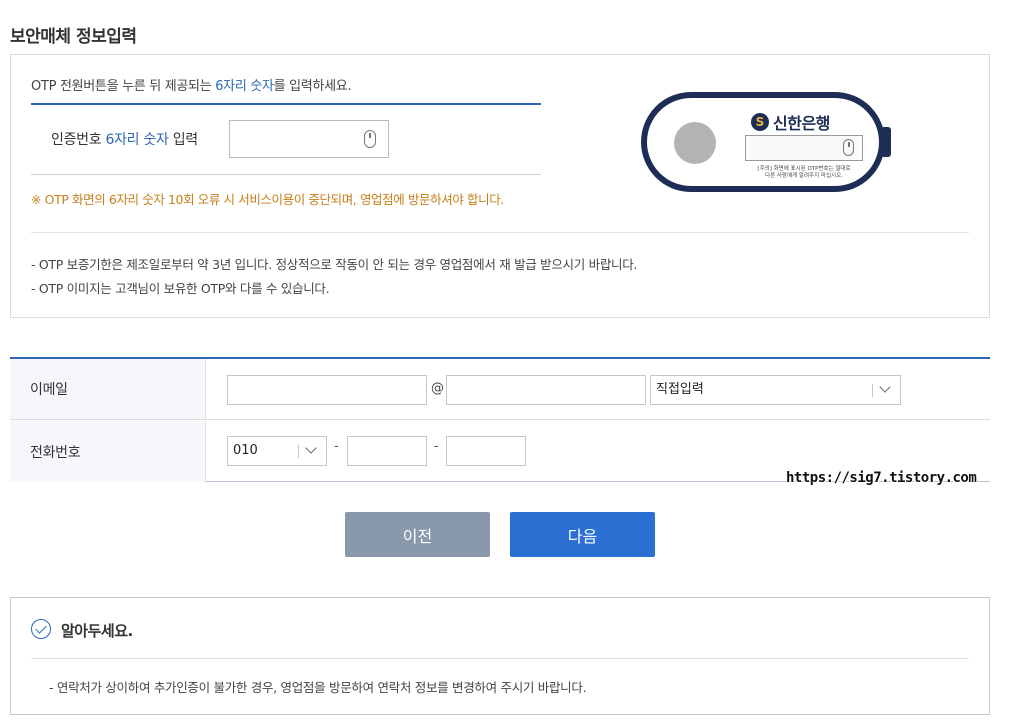 This screenshot has width=1009, height=723. What do you see at coordinates (309, 139) in the screenshot?
I see `otp-code-input` at bounding box center [309, 139].